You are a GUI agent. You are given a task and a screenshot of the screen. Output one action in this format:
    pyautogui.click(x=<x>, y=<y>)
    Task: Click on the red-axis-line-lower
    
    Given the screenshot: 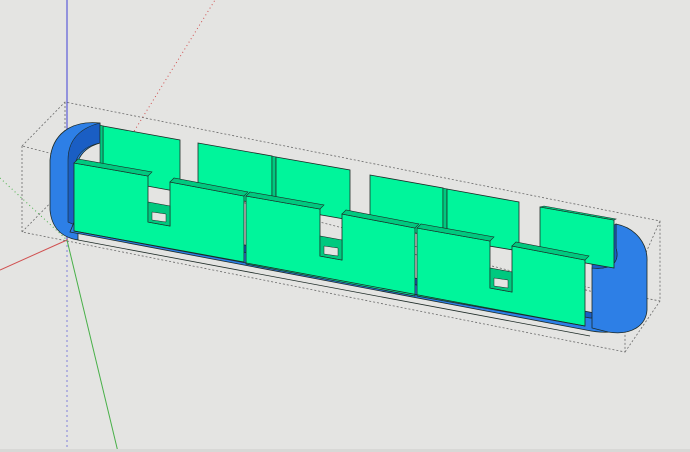 What is the action you would take?
    pyautogui.click(x=34, y=255)
    